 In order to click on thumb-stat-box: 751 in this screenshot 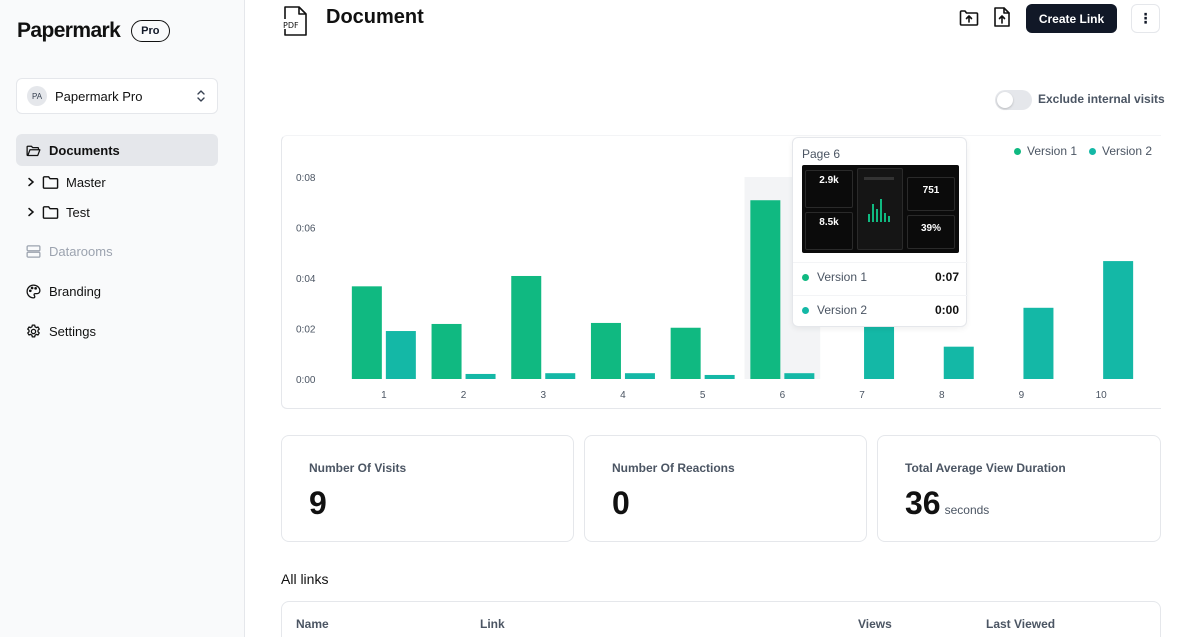, I will do `click(931, 194)`.